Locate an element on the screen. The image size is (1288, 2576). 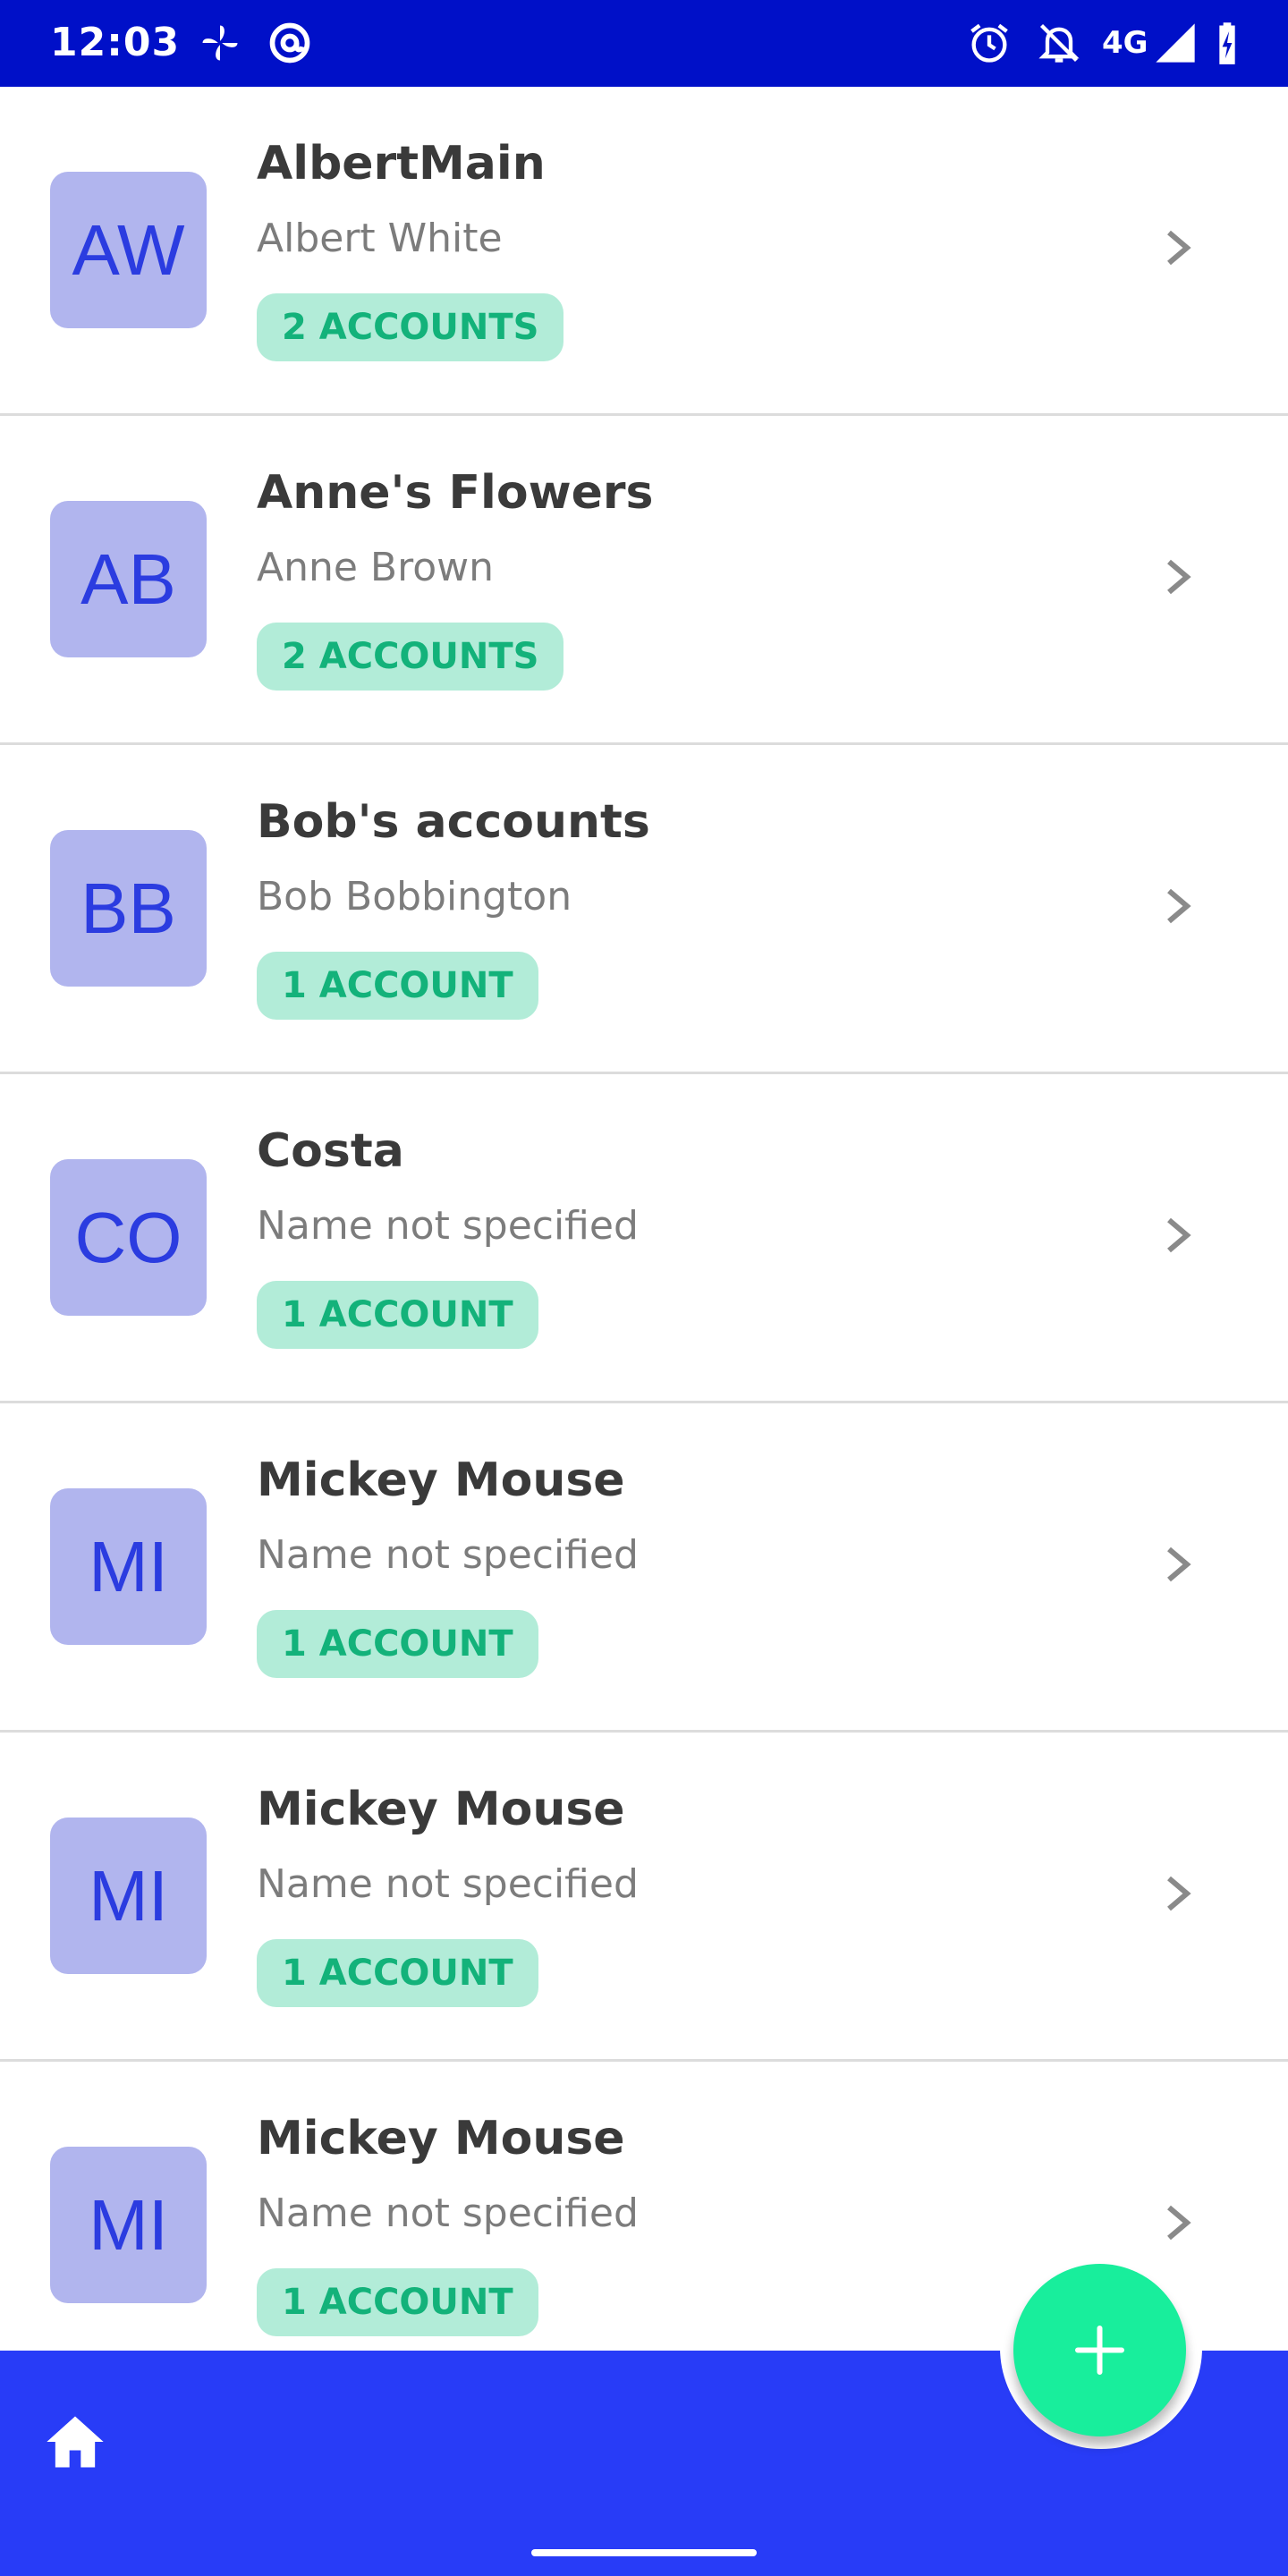
network-type: 4G is located at coordinates (1125, 43).